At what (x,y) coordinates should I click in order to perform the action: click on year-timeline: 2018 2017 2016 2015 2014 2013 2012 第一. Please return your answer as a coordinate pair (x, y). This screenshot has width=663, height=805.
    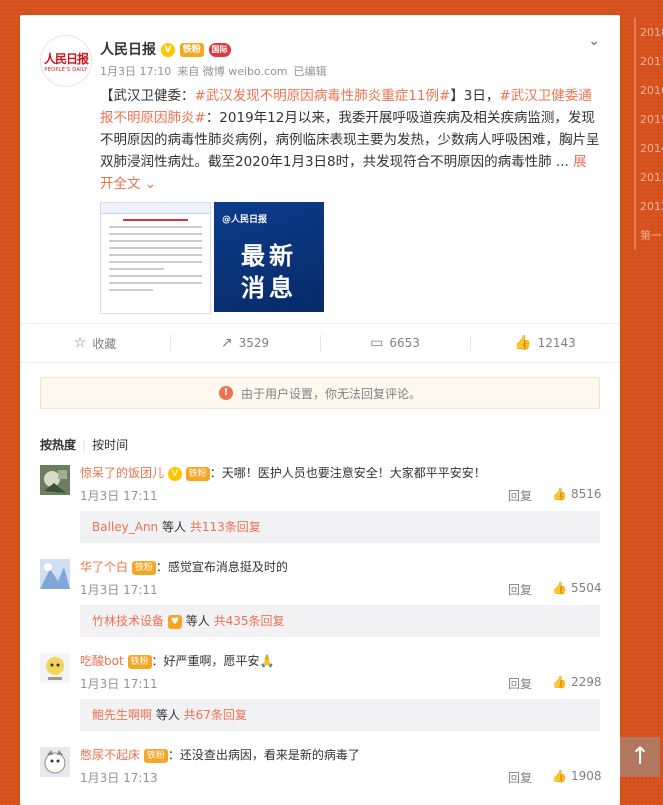
    Looking at the image, I should click on (648, 134).